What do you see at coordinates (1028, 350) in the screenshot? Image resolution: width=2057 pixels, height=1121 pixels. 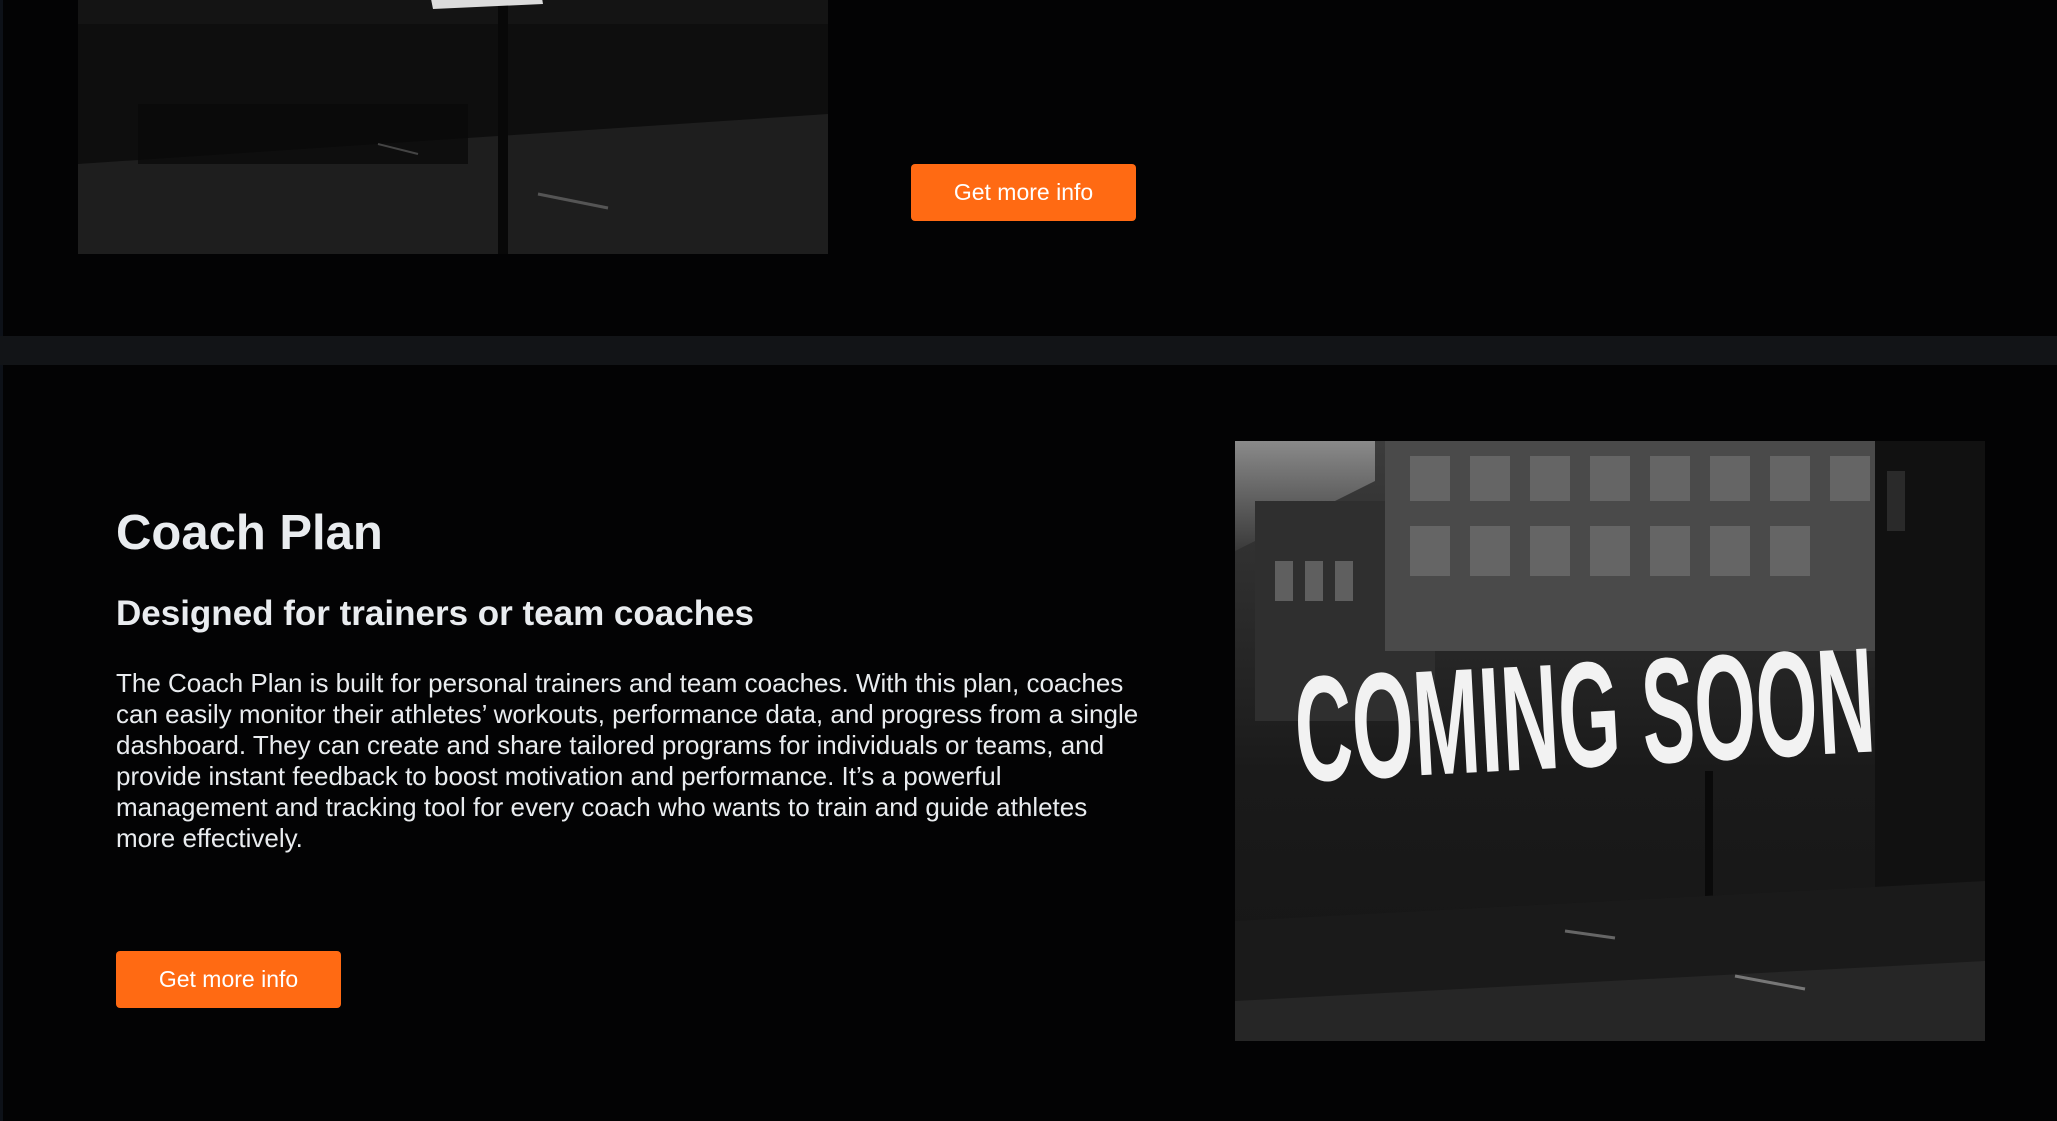 I see `section-divider` at bounding box center [1028, 350].